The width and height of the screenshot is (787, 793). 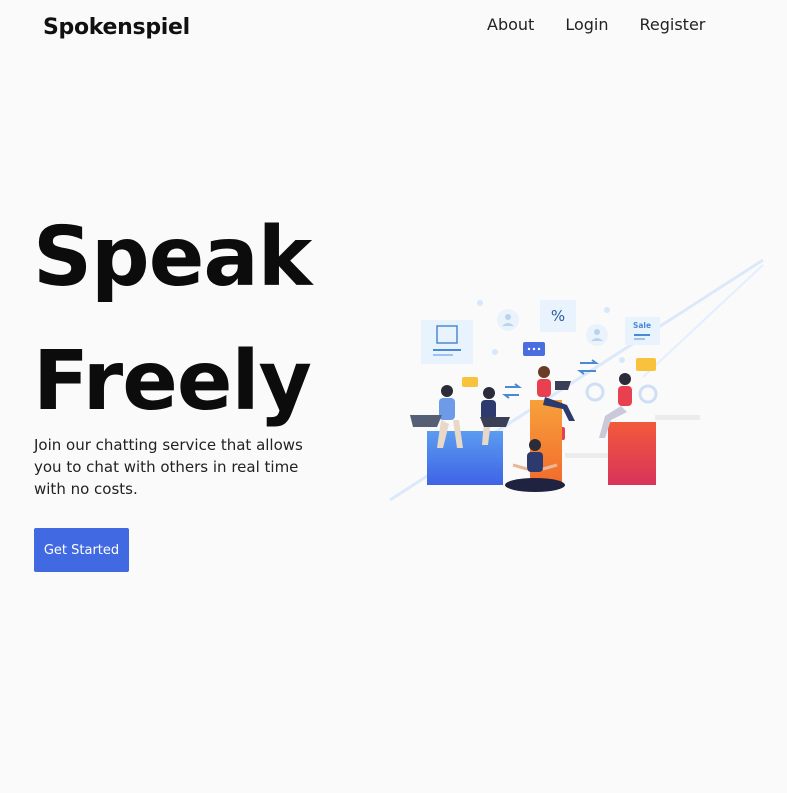 I want to click on top-nav: About Login Register, so click(x=596, y=24).